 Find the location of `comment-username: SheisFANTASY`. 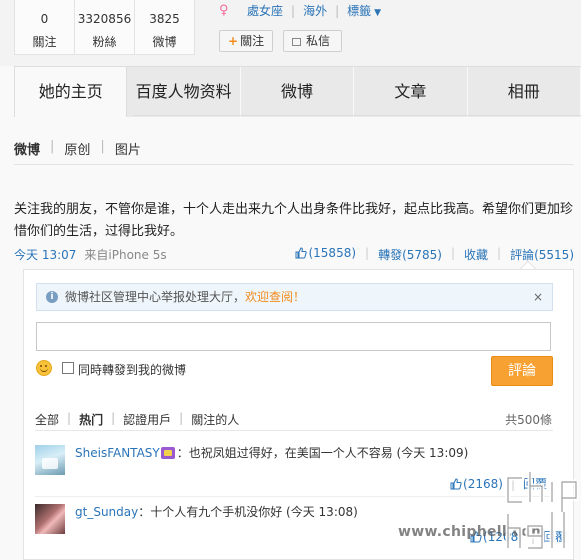

comment-username: SheisFANTASY is located at coordinates (117, 453).